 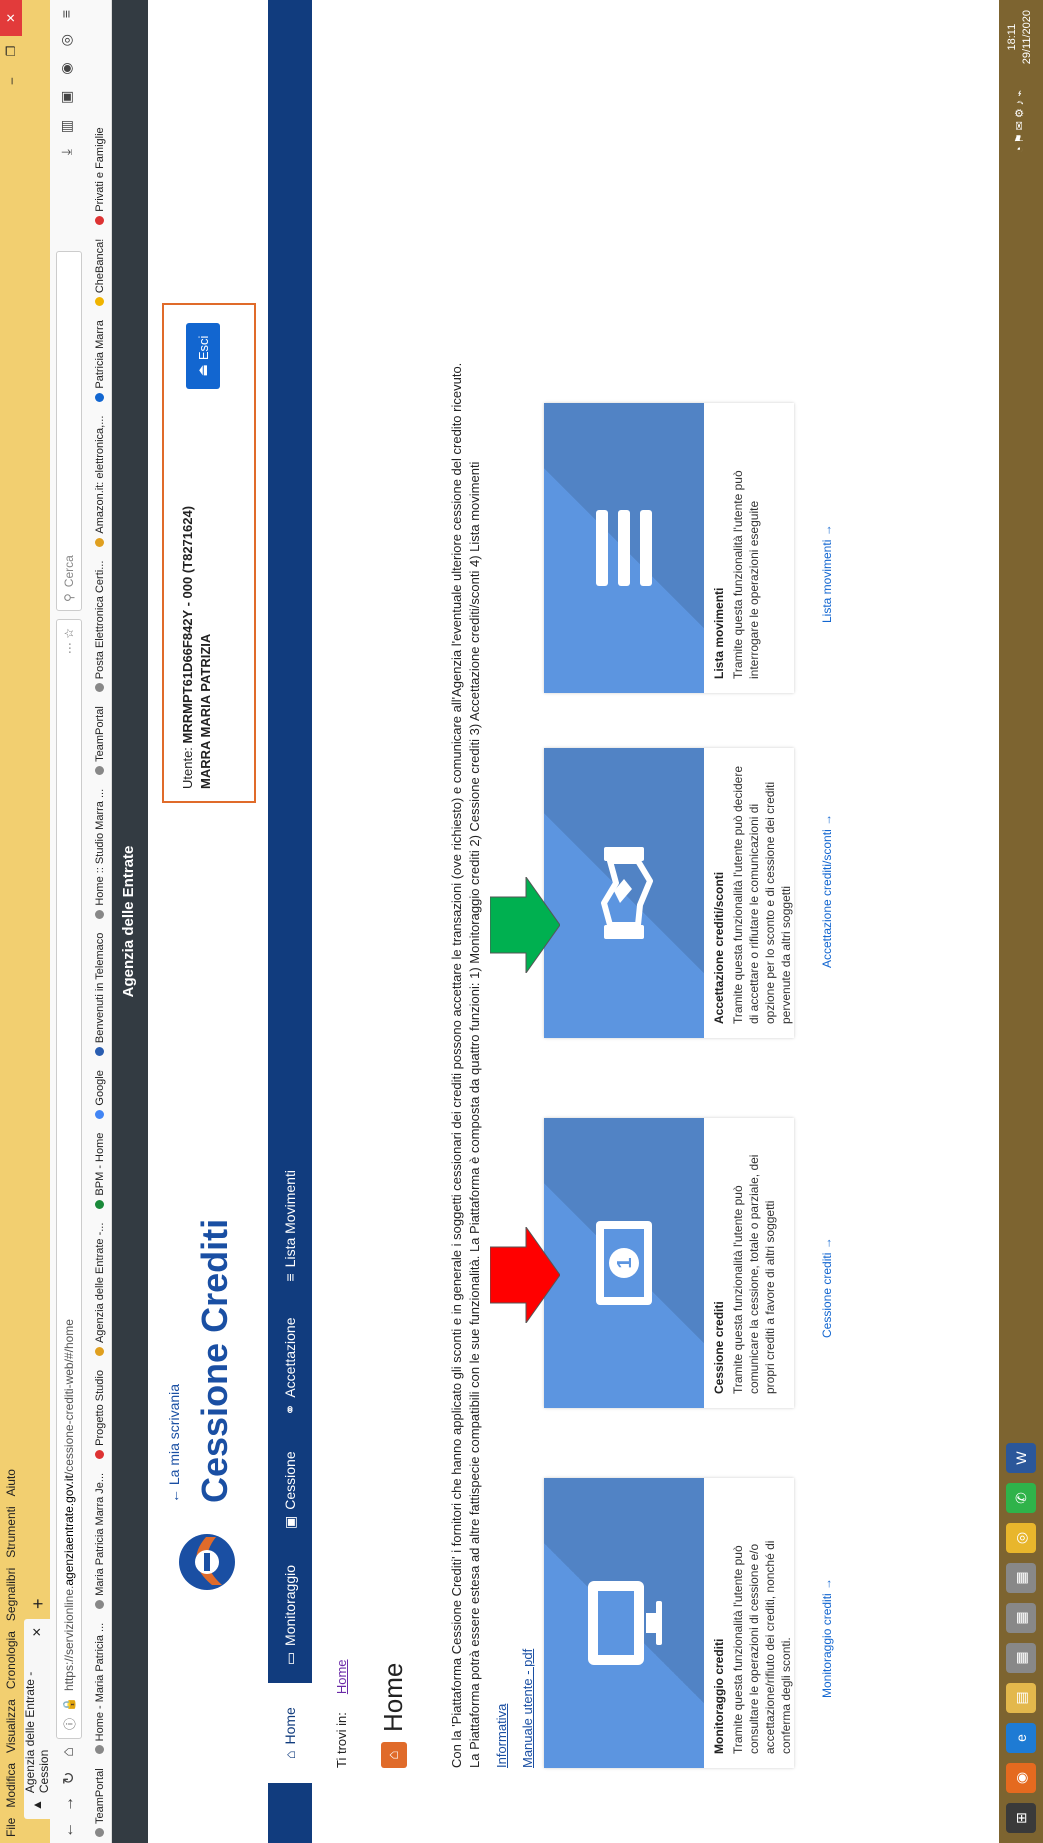 What do you see at coordinates (66, 14) in the screenshot?
I see `menu-hamburger-icon: ≡` at bounding box center [66, 14].